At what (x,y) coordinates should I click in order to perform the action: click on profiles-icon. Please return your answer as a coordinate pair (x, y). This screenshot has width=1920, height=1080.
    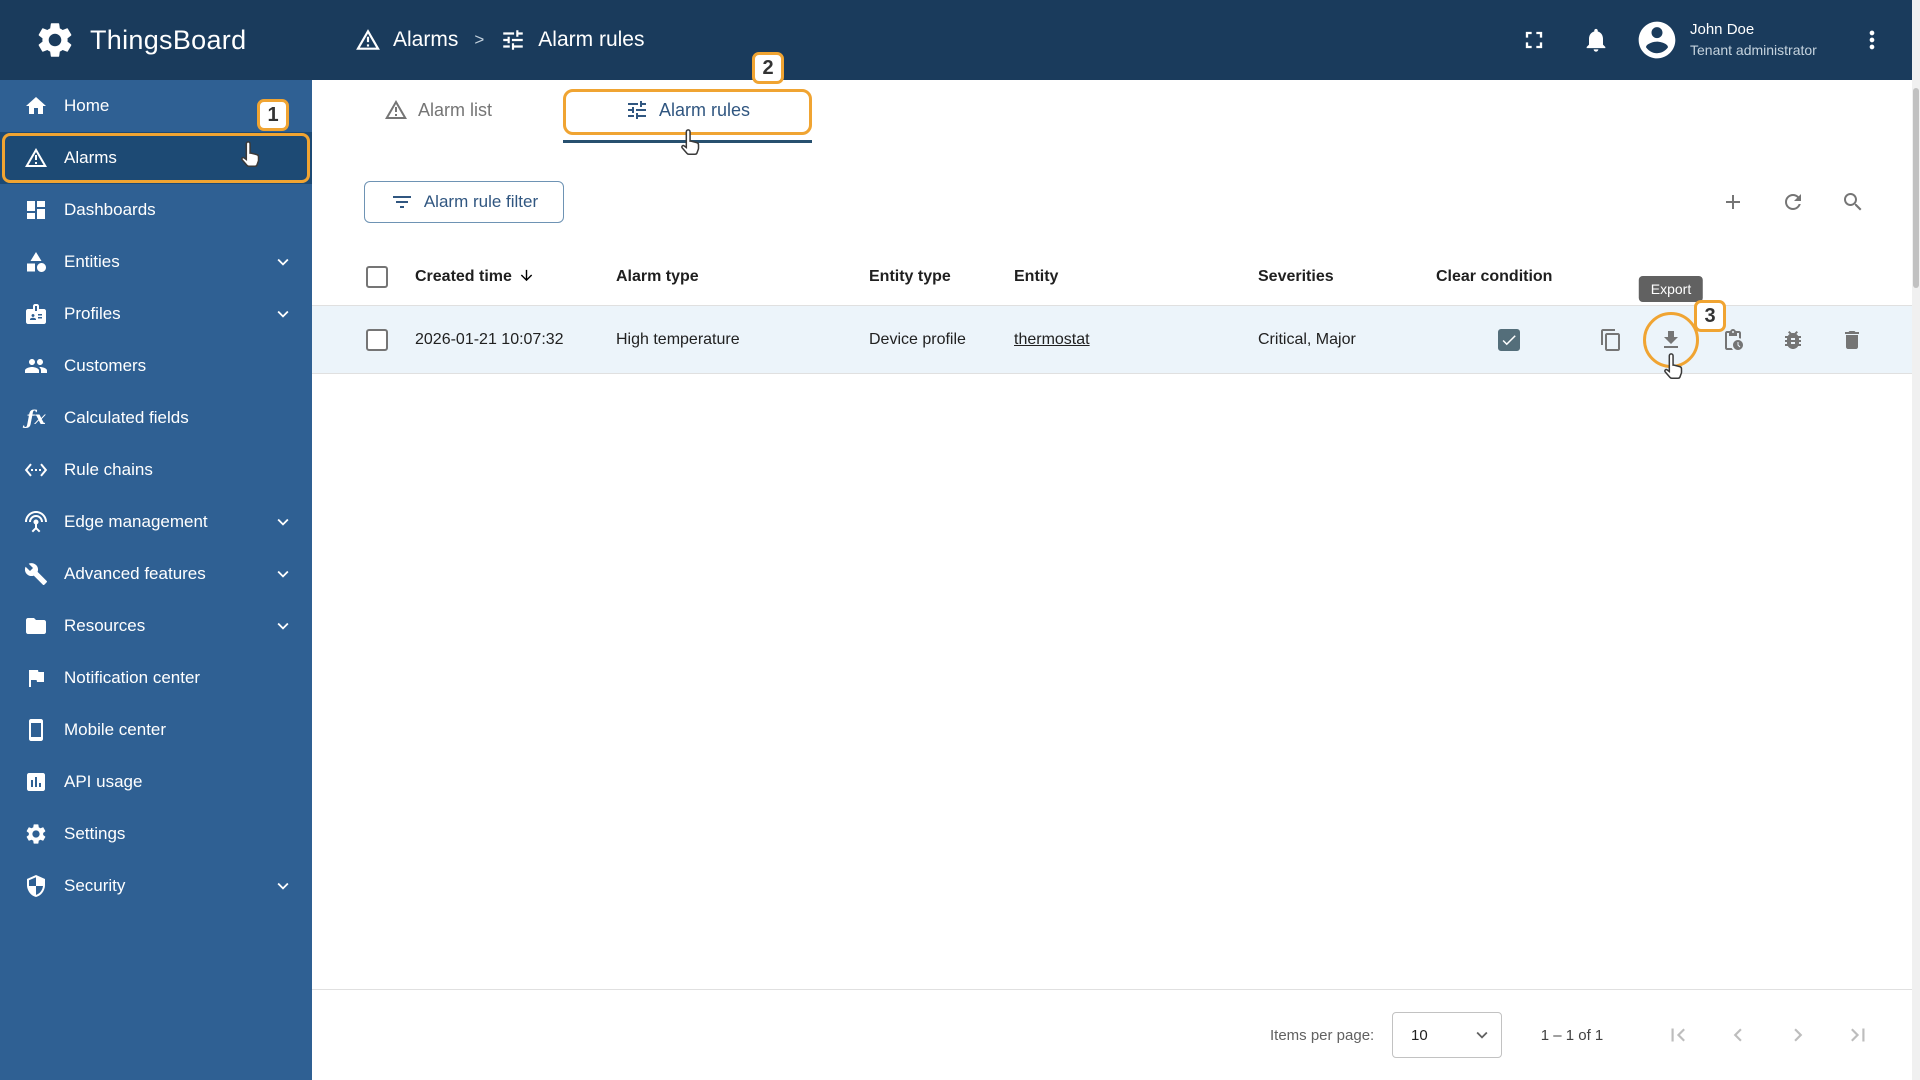
    Looking at the image, I should click on (36, 314).